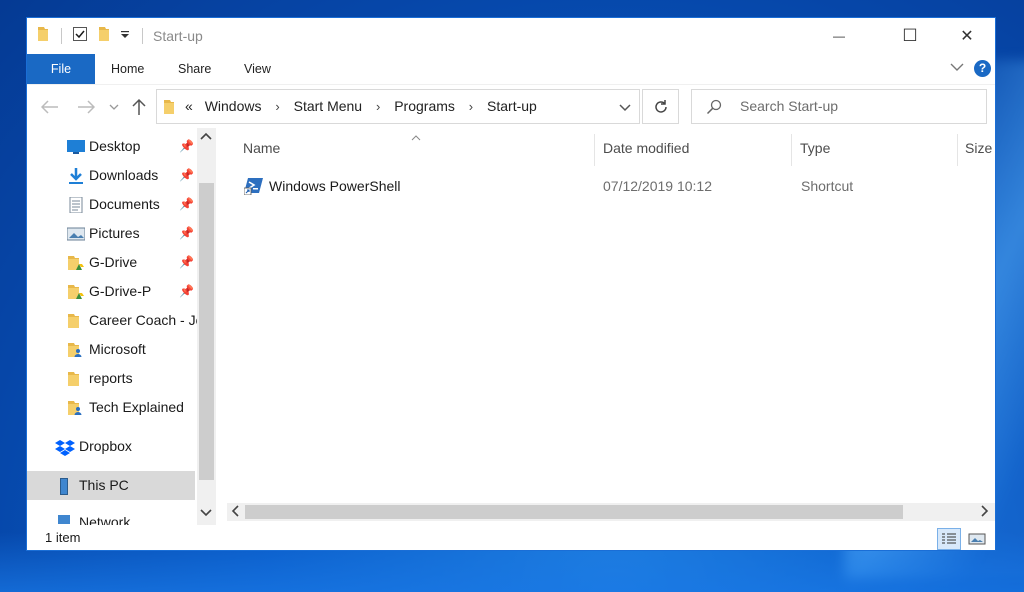 The width and height of the screenshot is (1024, 592). Describe the element at coordinates (65, 447) in the screenshot. I see `dropbox-icon` at that location.